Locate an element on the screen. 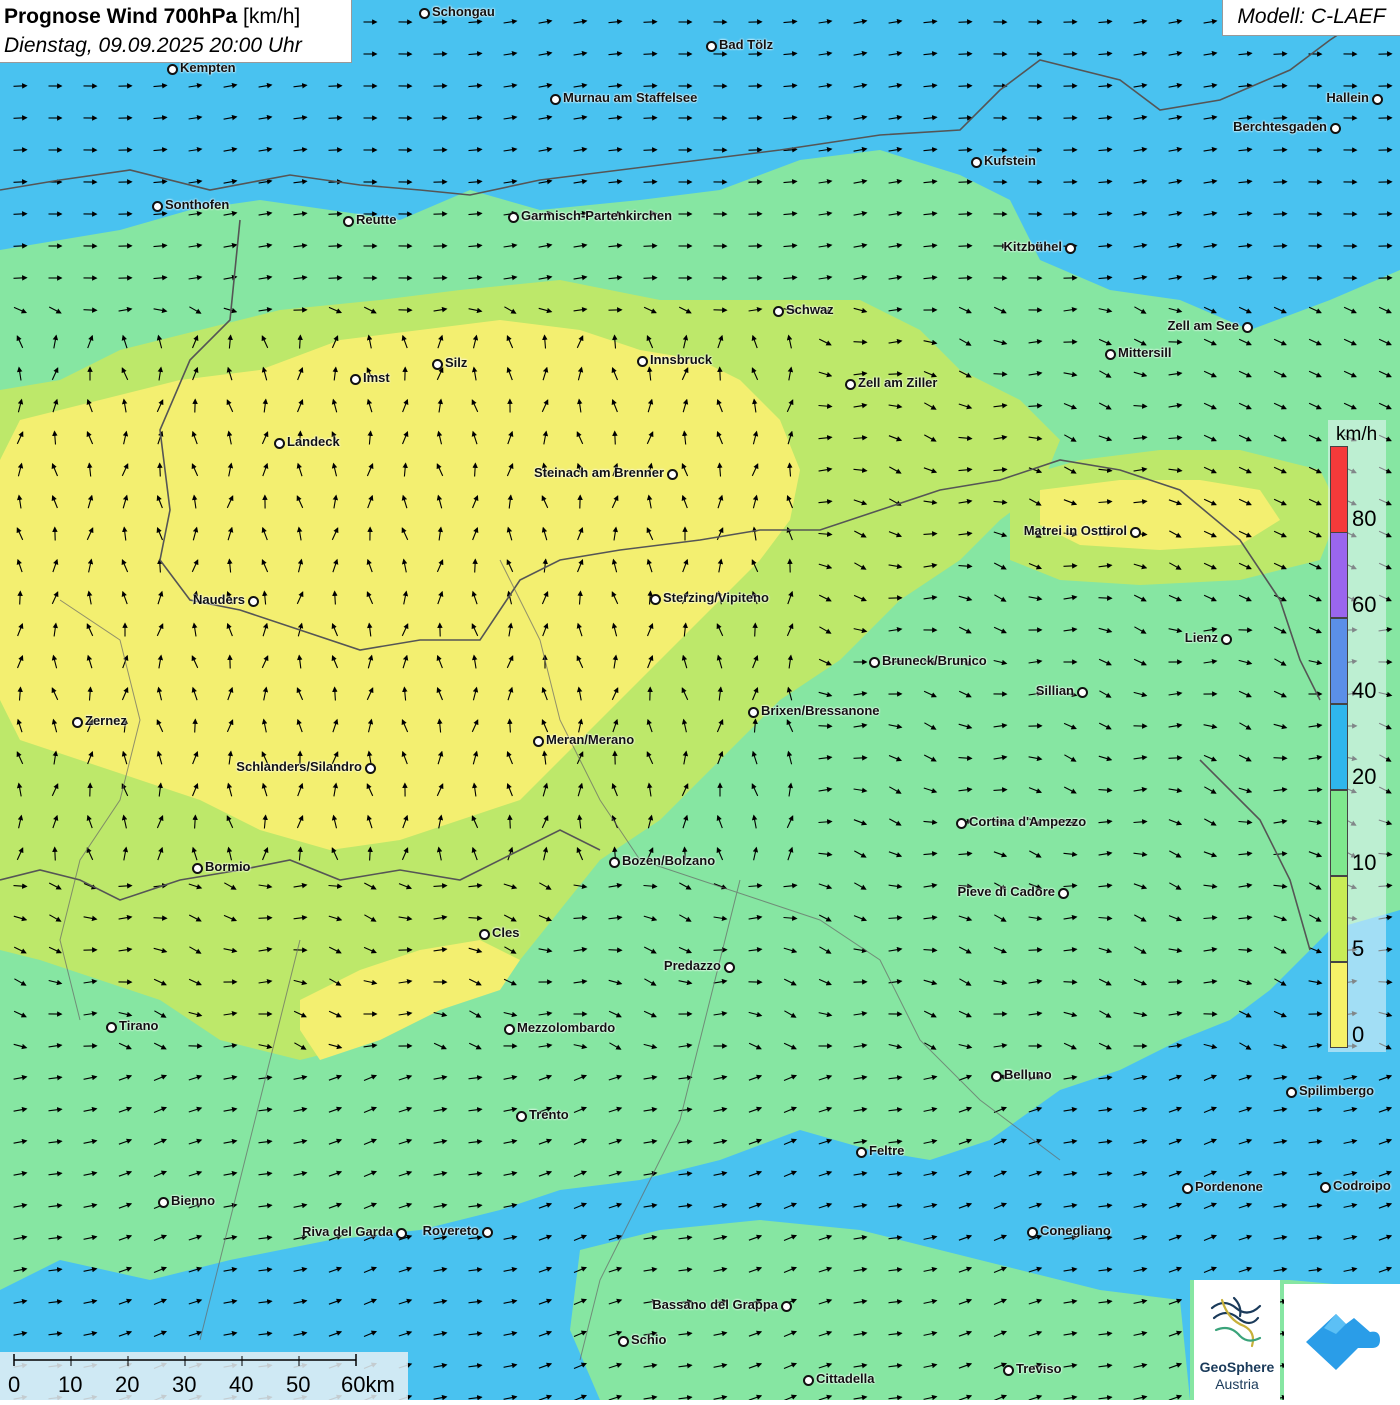  city-label: Bozen/Bolzano is located at coordinates (668, 860).